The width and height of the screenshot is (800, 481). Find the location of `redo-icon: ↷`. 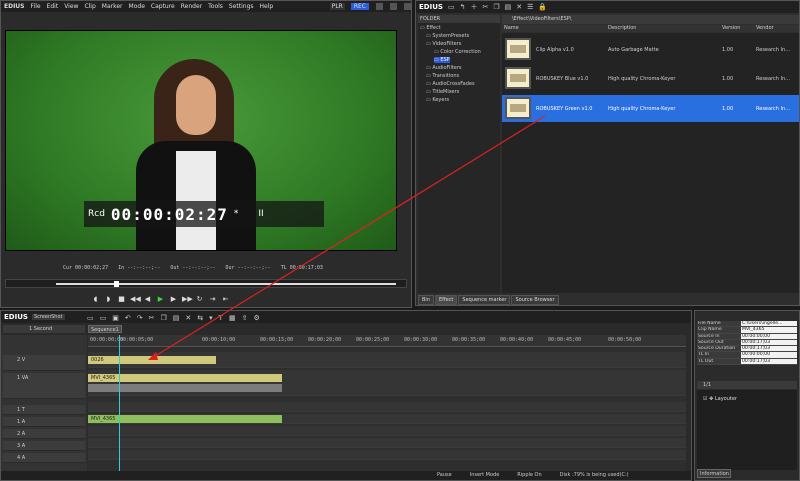

redo-icon: ↷ is located at coordinates (140, 318).